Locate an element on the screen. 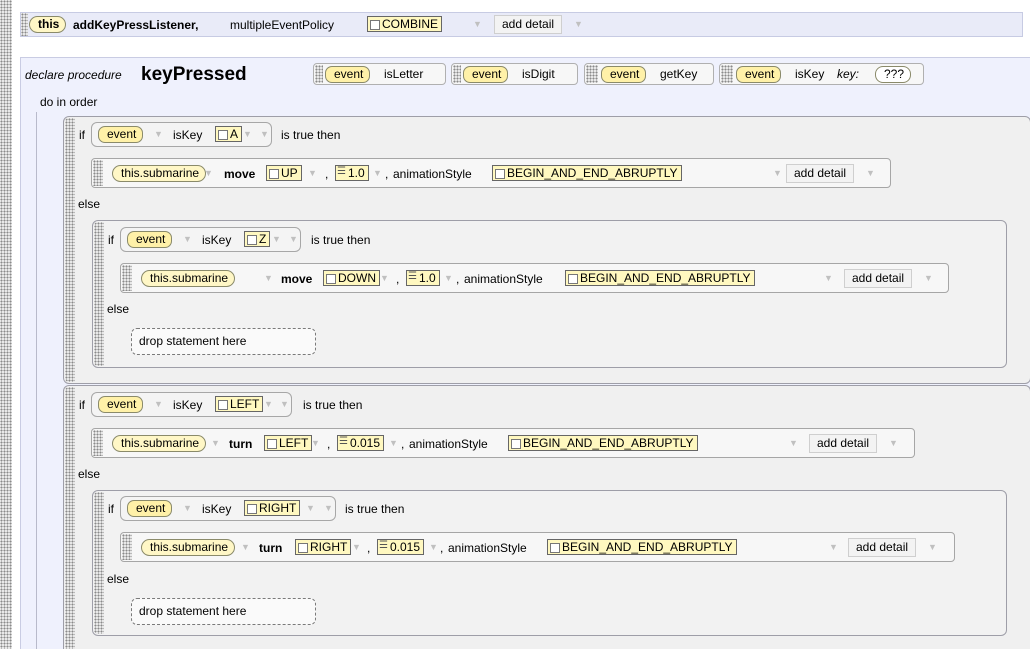  key-a-value: A is located at coordinates (229, 134).